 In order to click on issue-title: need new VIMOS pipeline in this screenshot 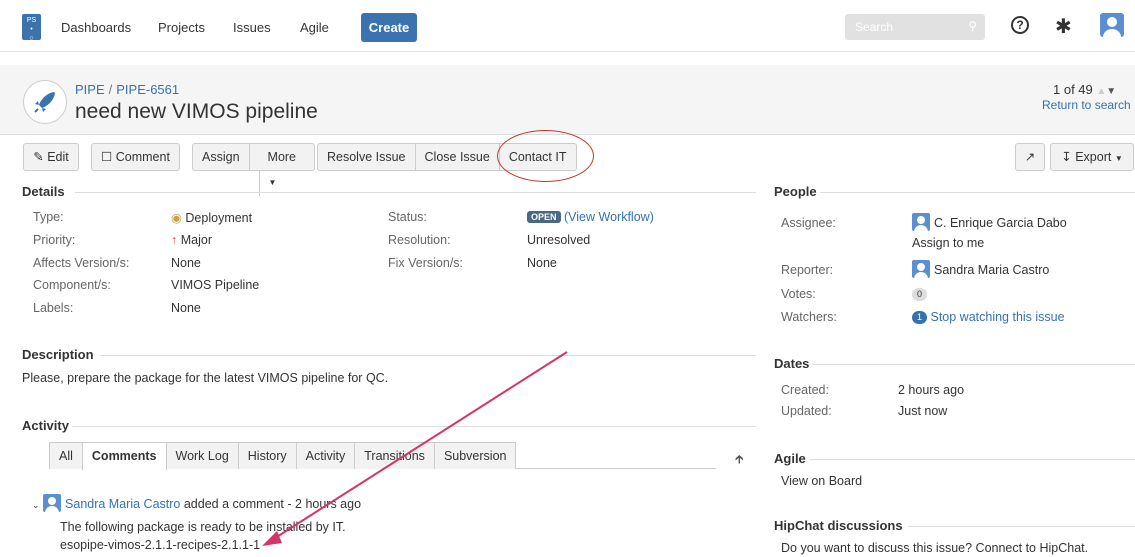, I will do `click(196, 112)`.